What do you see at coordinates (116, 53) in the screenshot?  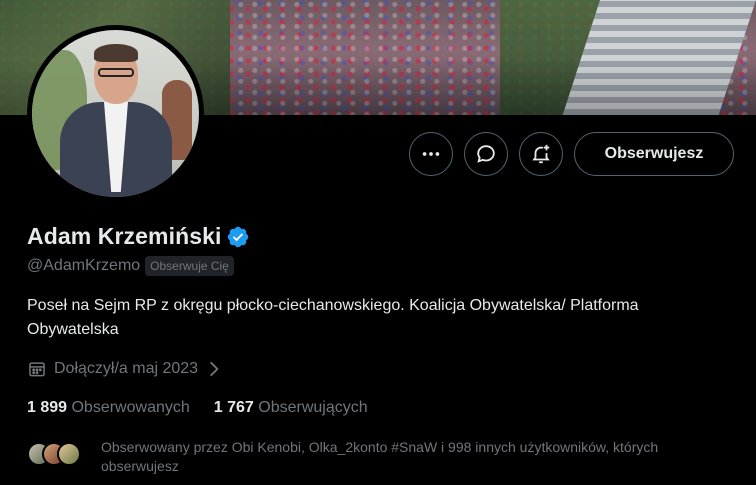 I see `avatar-hair` at bounding box center [116, 53].